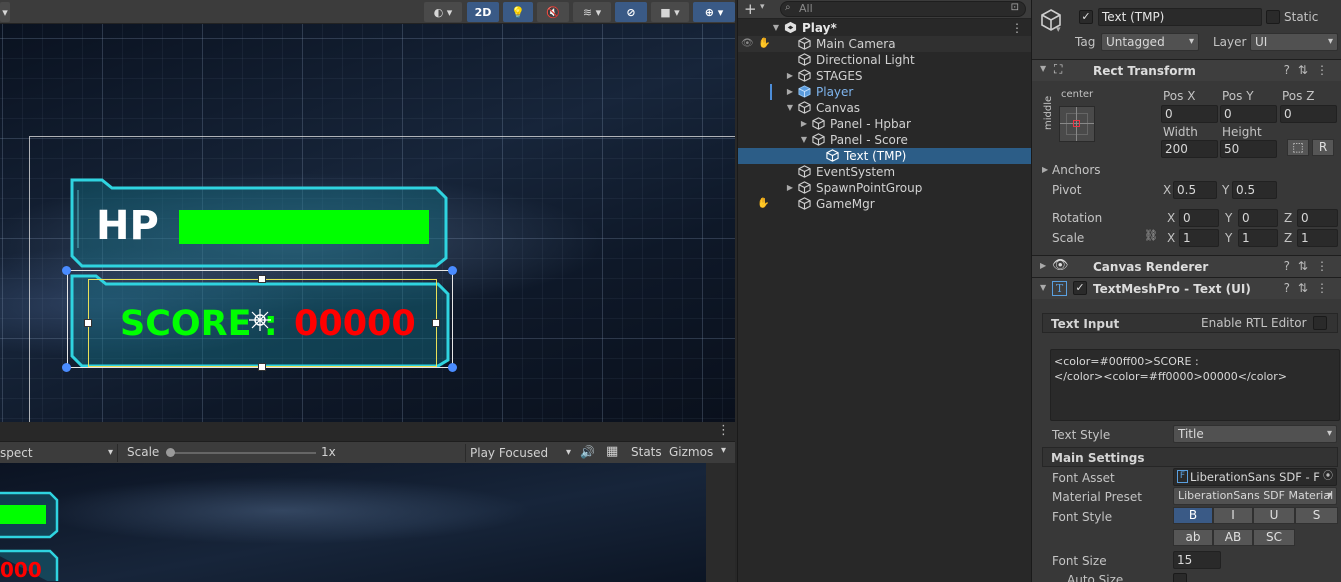 Image resolution: width=1341 pixels, height=582 pixels. What do you see at coordinates (1186, 70) in the screenshot?
I see `rect-transform-header: ▼ ⛶ Rect Transform ?⇅⋮` at bounding box center [1186, 70].